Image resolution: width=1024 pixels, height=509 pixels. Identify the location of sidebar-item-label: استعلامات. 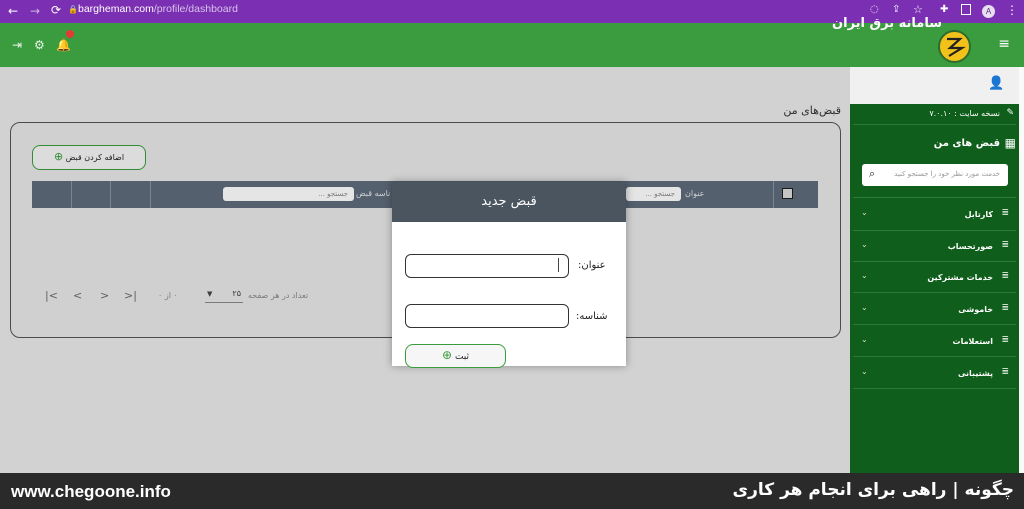
(972, 341).